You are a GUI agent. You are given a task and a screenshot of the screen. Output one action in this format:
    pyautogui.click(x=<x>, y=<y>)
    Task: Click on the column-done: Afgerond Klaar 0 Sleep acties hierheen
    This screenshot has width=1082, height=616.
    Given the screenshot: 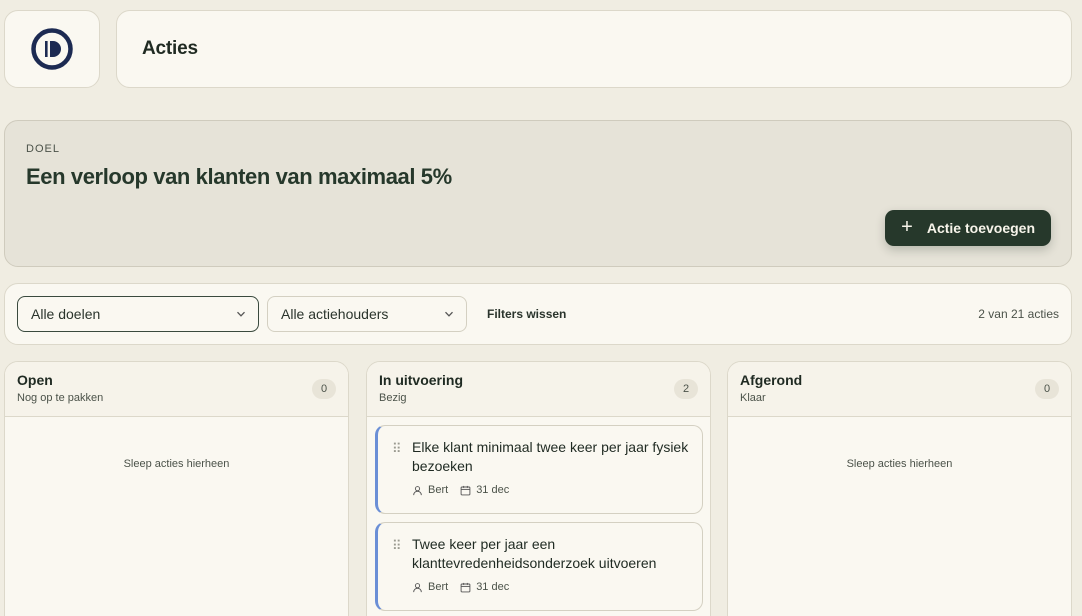 What is the action you would take?
    pyautogui.click(x=899, y=488)
    